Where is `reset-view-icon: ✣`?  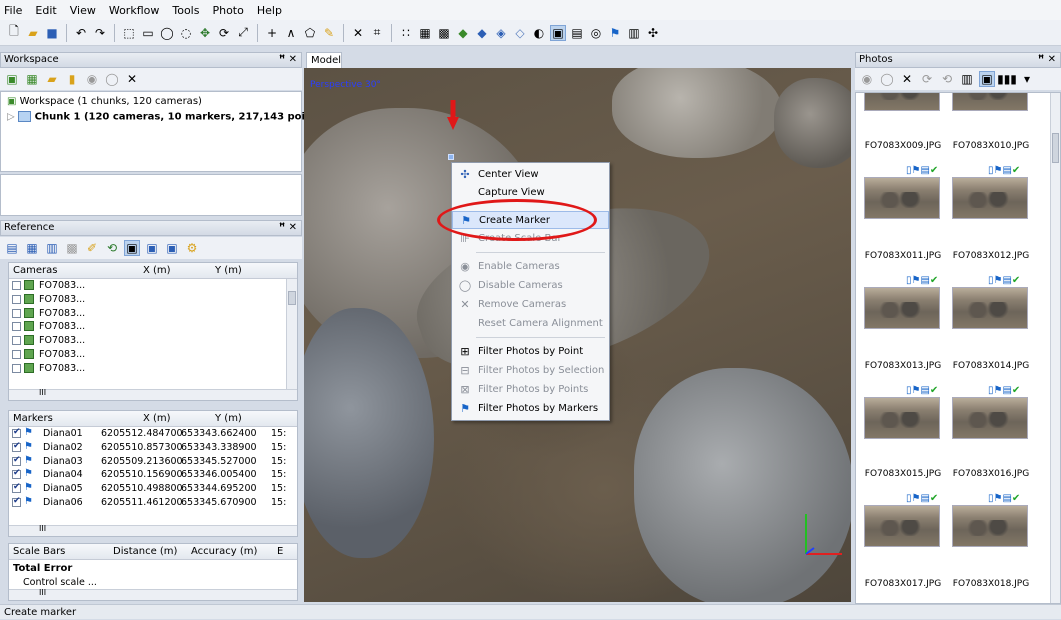
reset-view-icon: ✣ is located at coordinates (653, 33).